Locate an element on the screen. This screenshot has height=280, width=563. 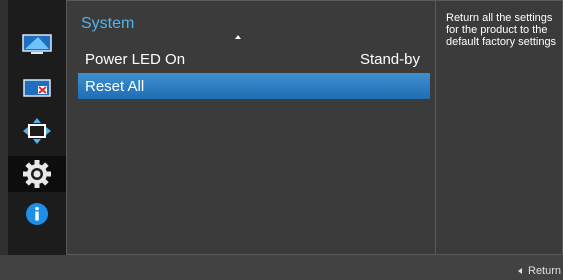
return-label: Return is located at coordinates (545, 271).